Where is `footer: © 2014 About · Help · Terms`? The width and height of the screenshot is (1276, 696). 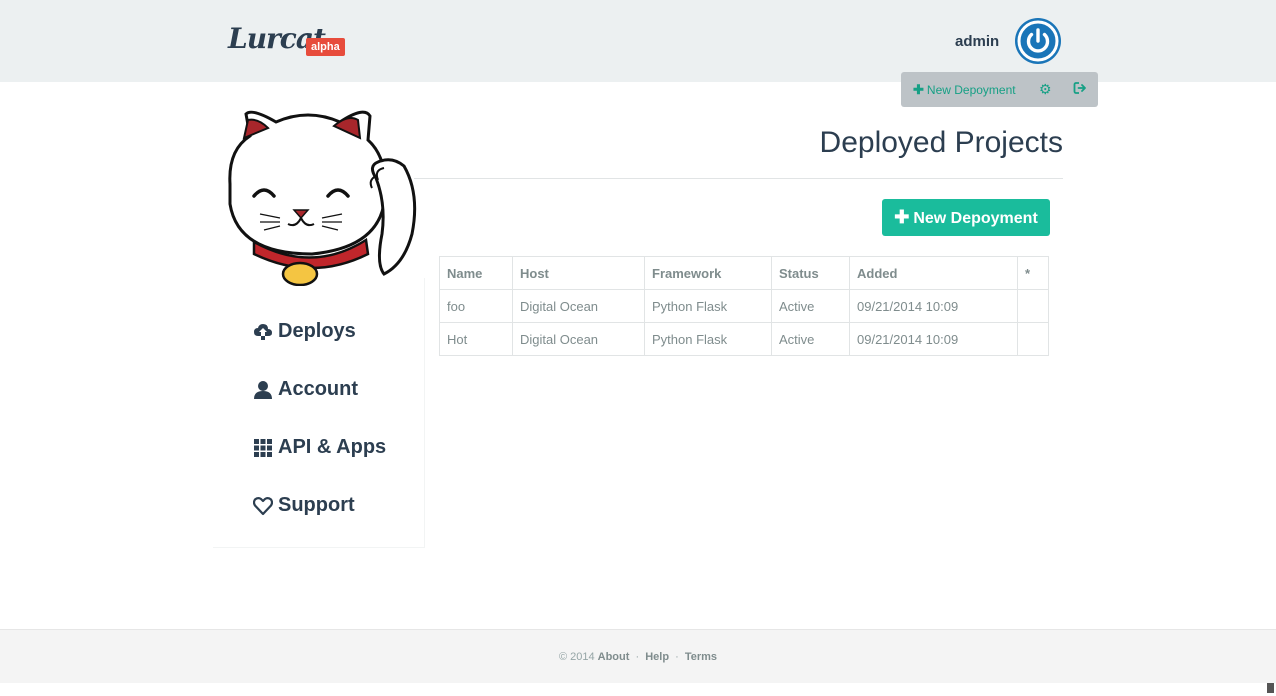 footer: © 2014 About · Help · Terms is located at coordinates (638, 656).